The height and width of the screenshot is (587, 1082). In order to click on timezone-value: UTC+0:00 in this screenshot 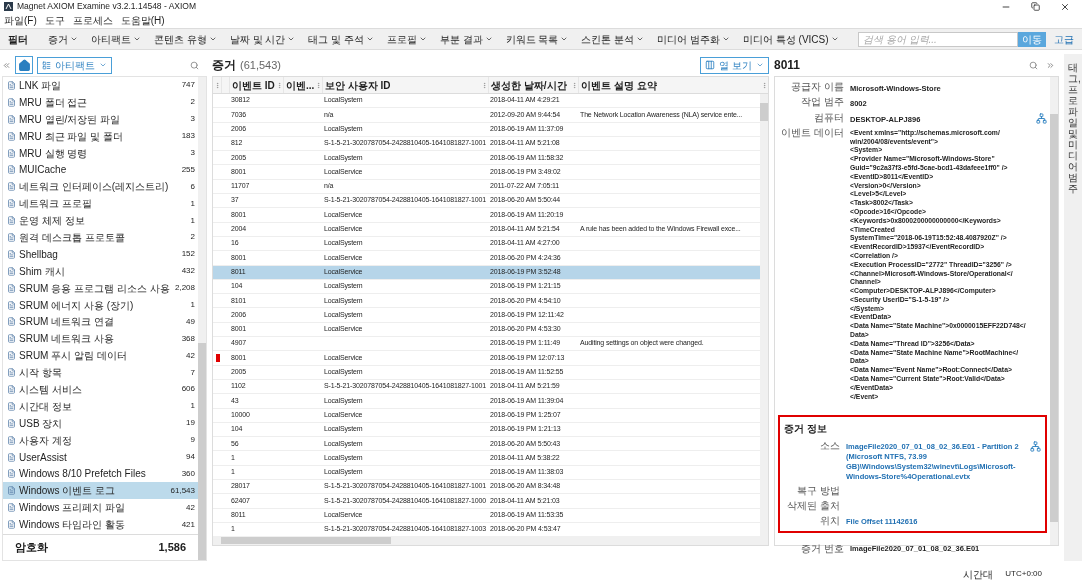, I will do `click(1023, 574)`.